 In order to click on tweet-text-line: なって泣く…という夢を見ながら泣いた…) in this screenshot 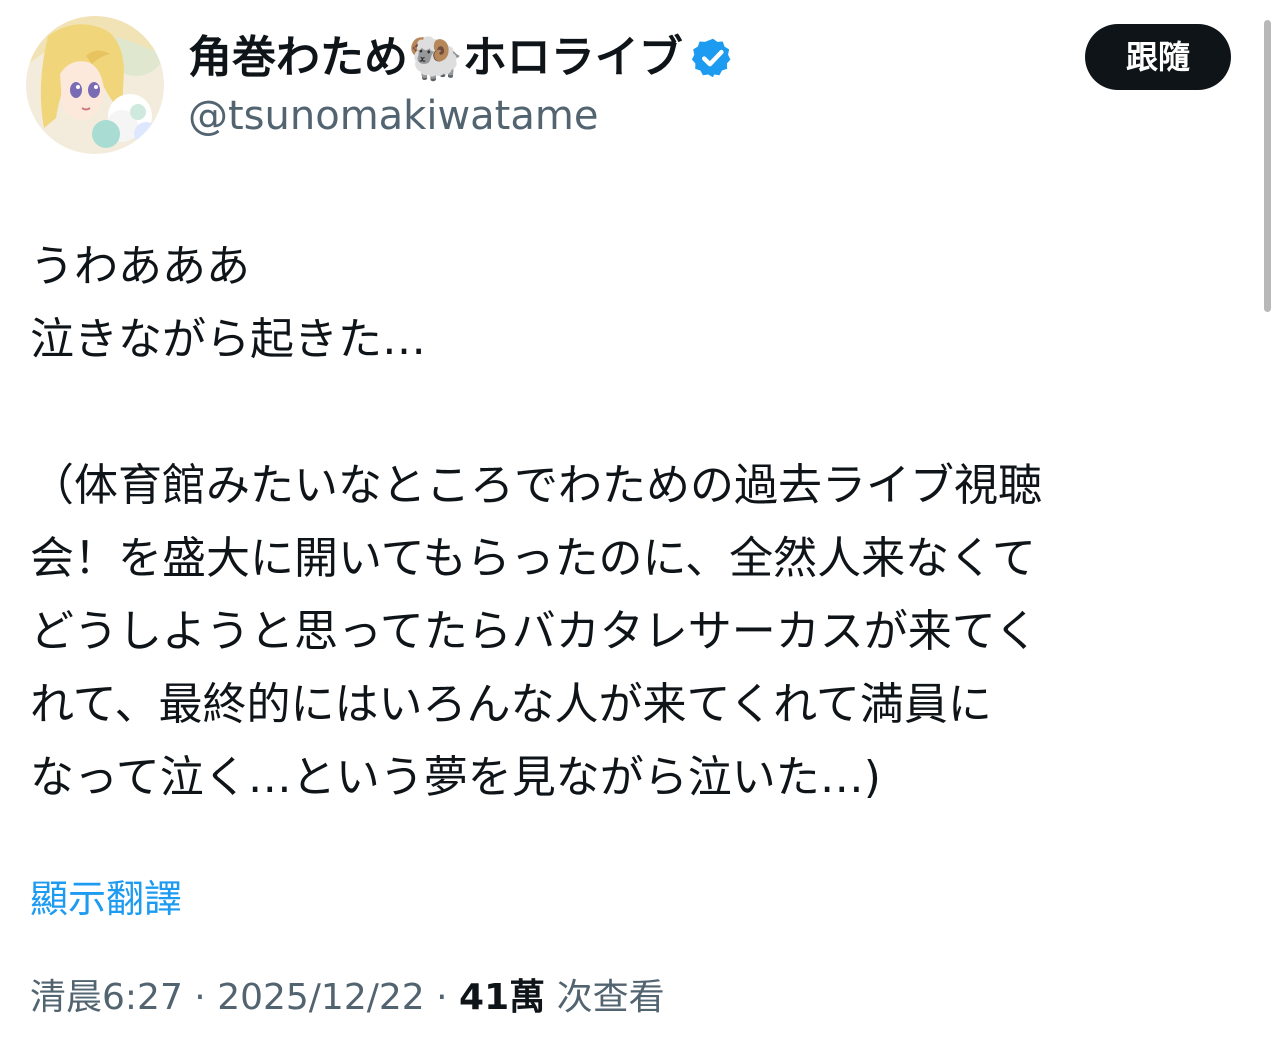, I will do `click(455, 777)`.